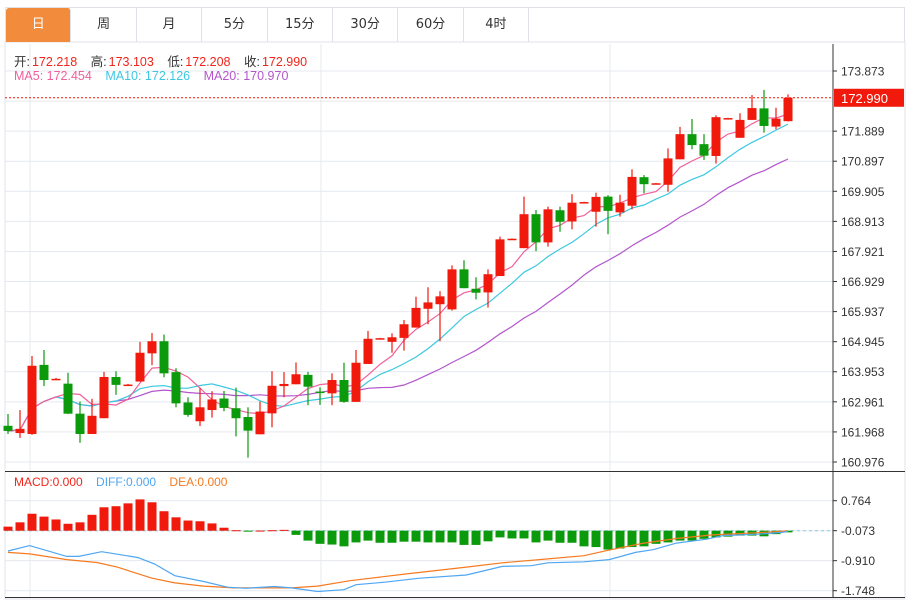  What do you see at coordinates (863, 192) in the screenshot?
I see `price-tick-label: 169.905` at bounding box center [863, 192].